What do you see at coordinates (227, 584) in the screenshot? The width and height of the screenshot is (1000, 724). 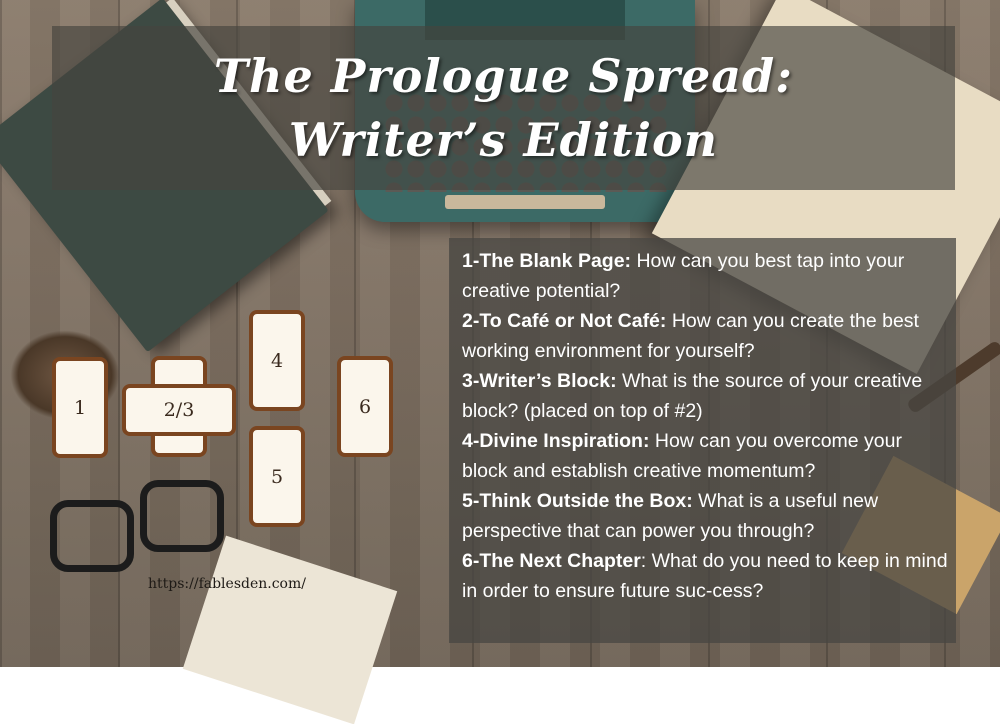 I see `source-url: https://fablesden.com/` at bounding box center [227, 584].